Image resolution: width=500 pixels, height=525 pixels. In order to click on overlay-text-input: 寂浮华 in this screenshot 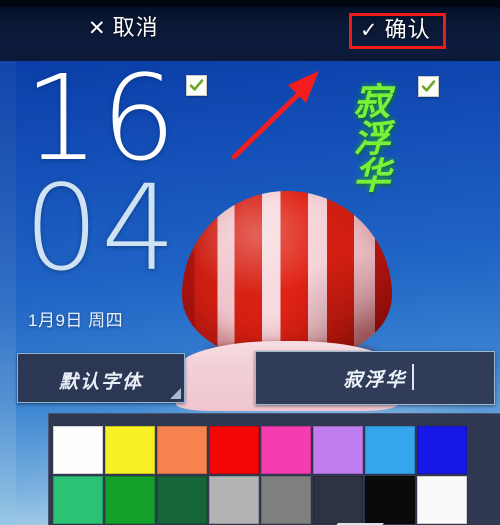, I will do `click(375, 378)`.